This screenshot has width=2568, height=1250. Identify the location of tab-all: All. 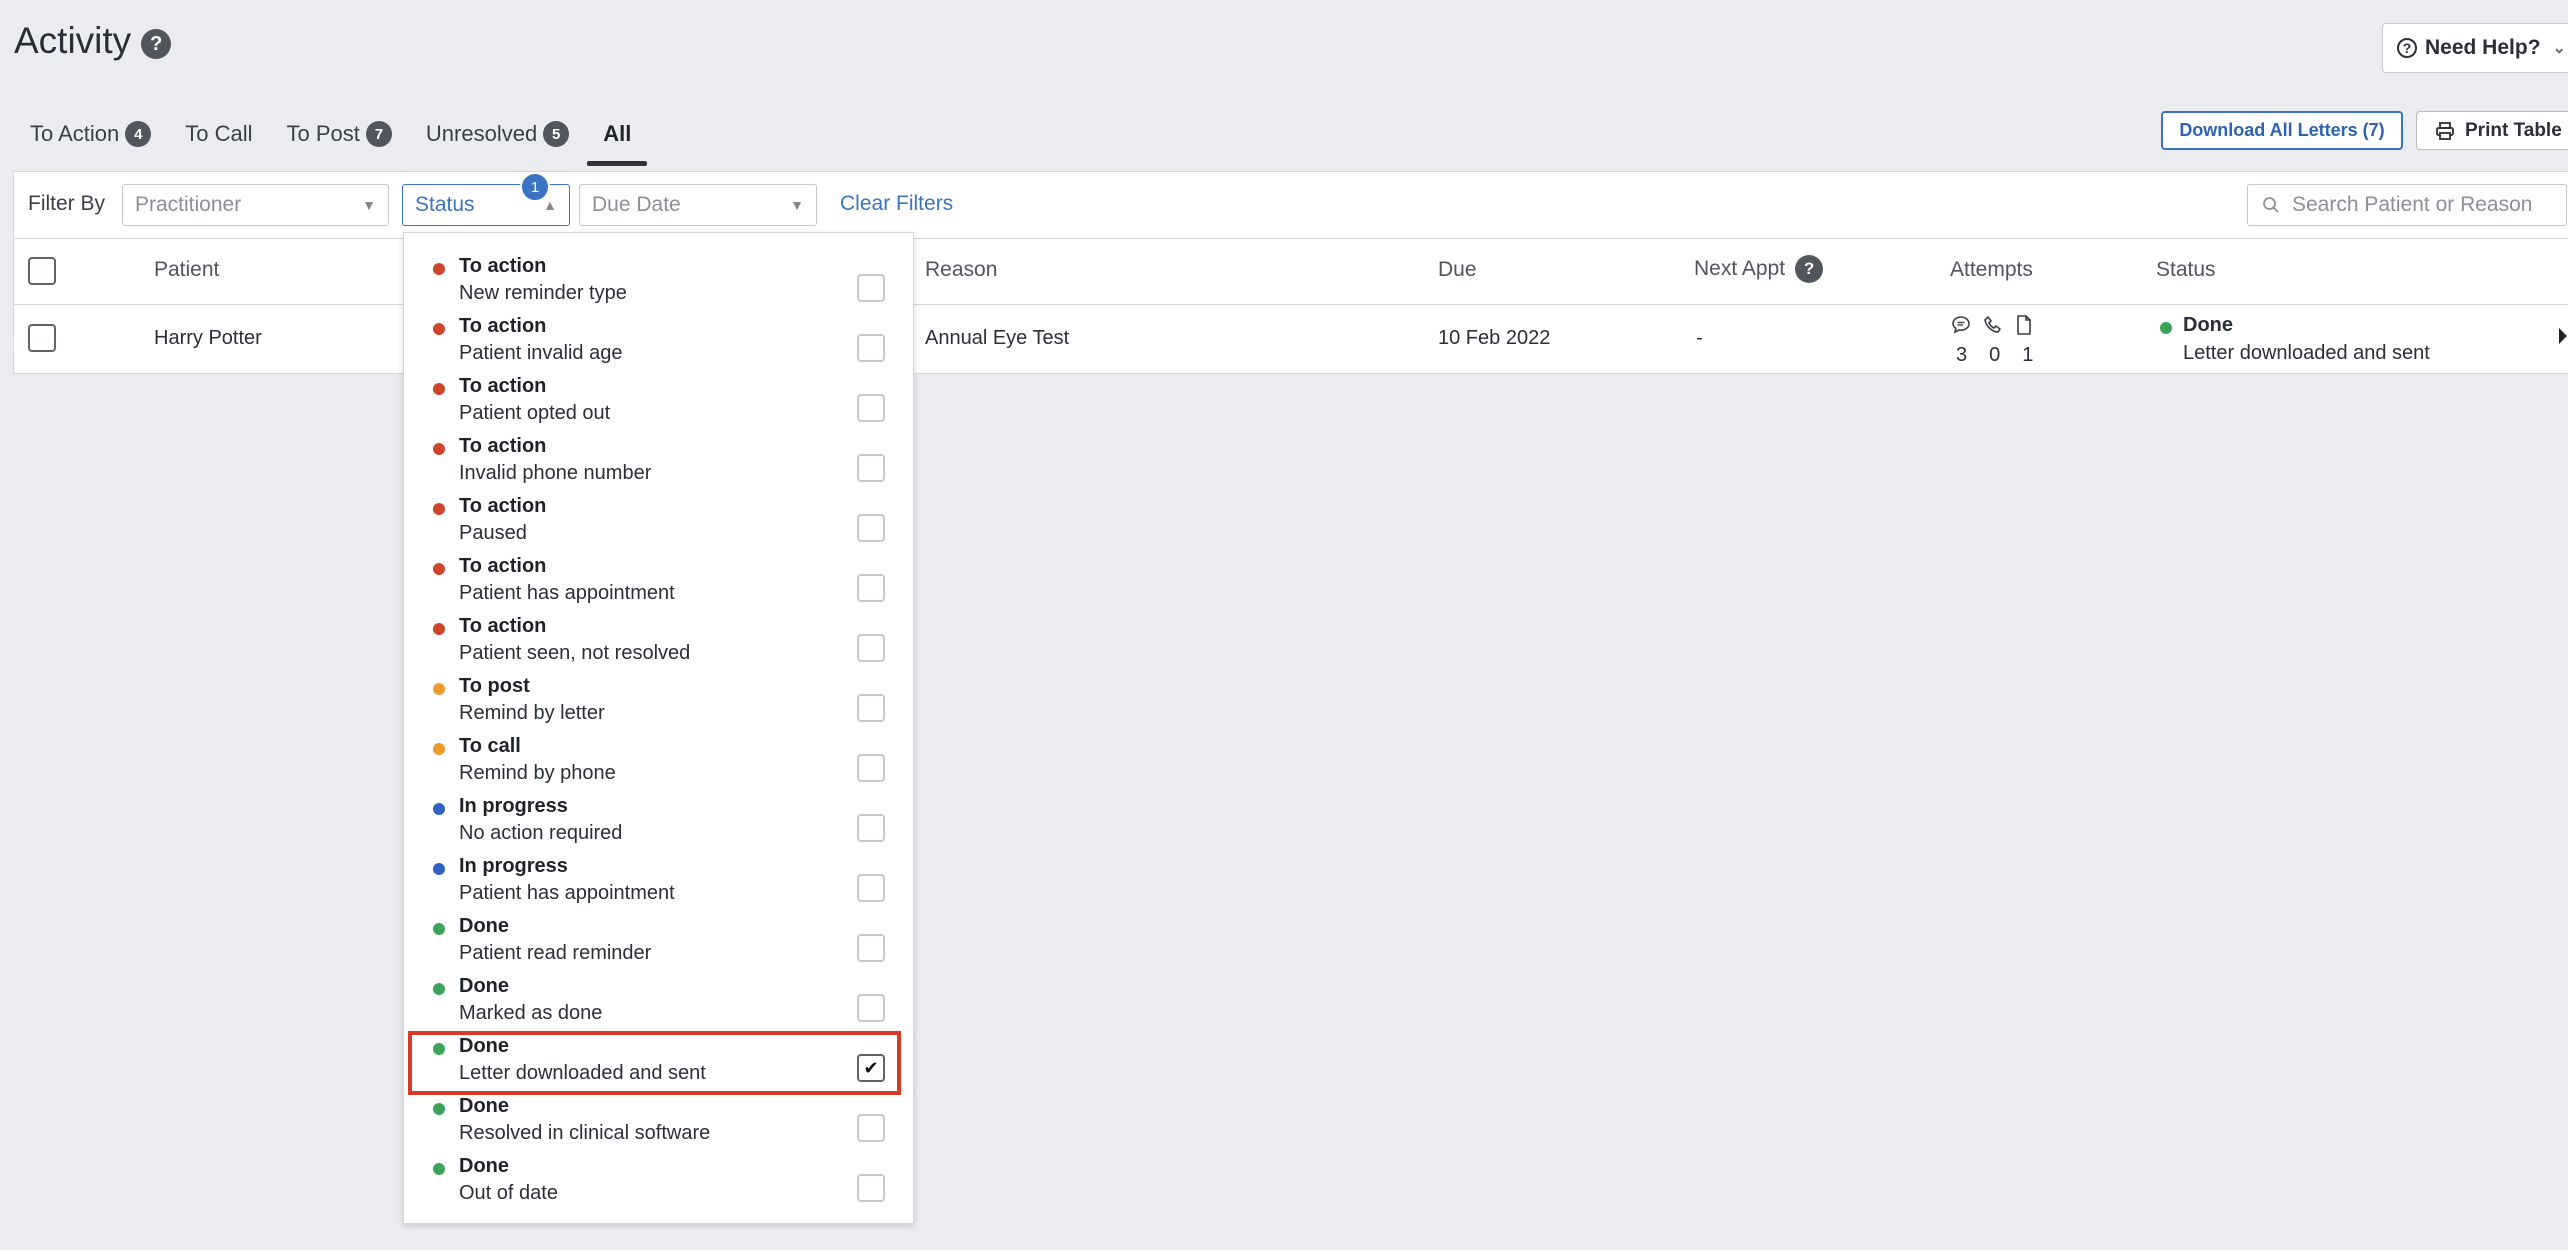
(617, 138).